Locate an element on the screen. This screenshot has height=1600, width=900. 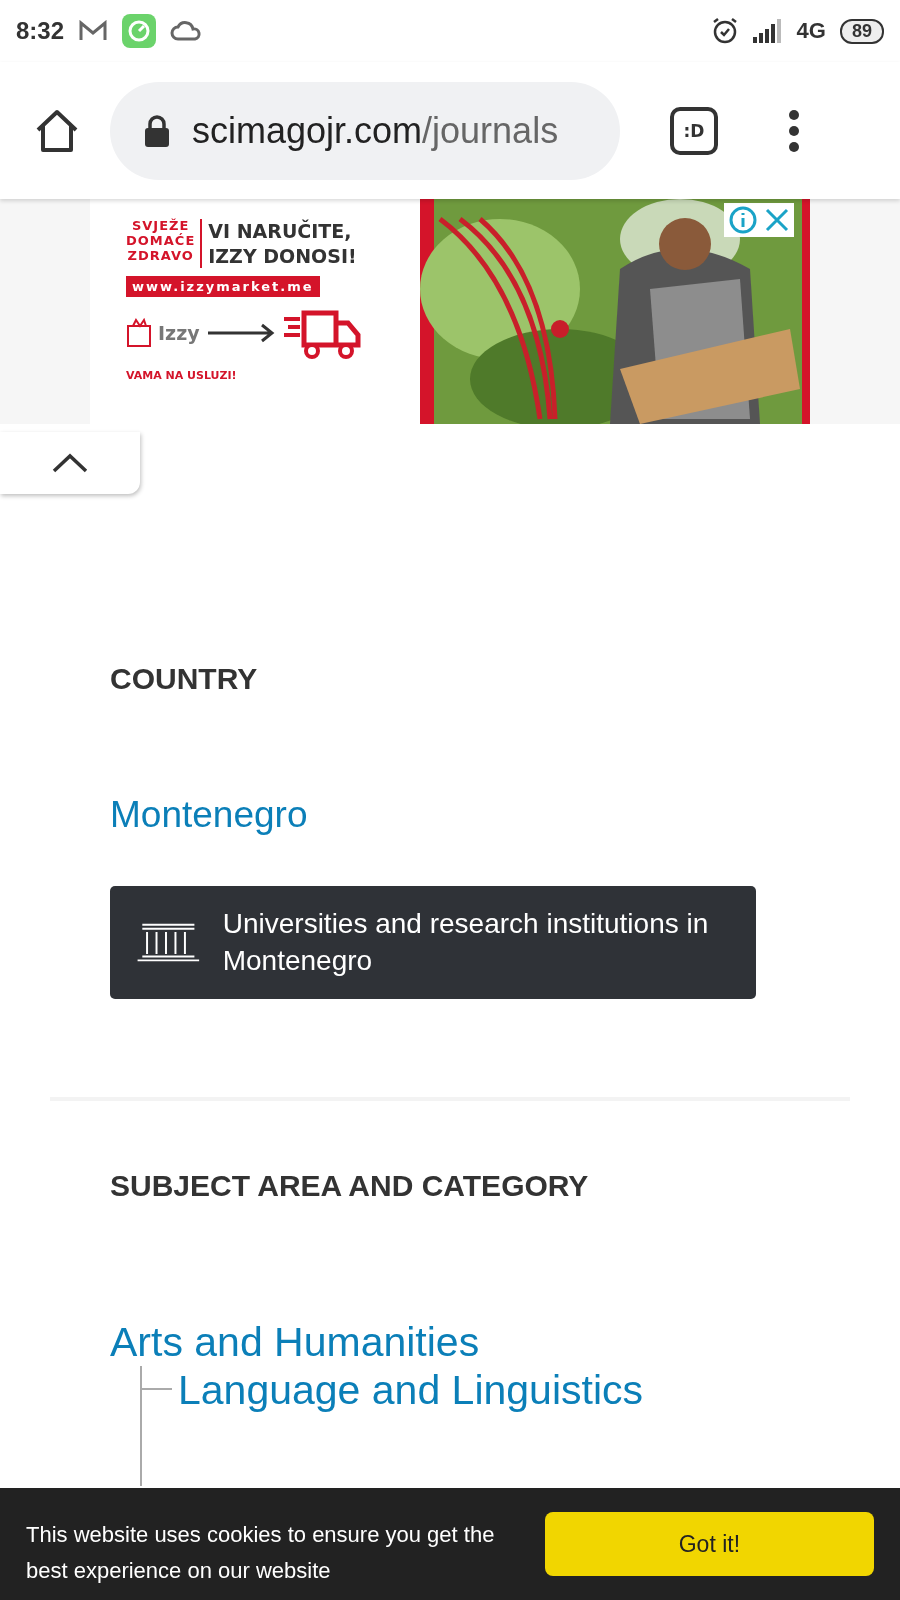
accept-cookies-button: Got it! is located at coordinates (709, 1544).